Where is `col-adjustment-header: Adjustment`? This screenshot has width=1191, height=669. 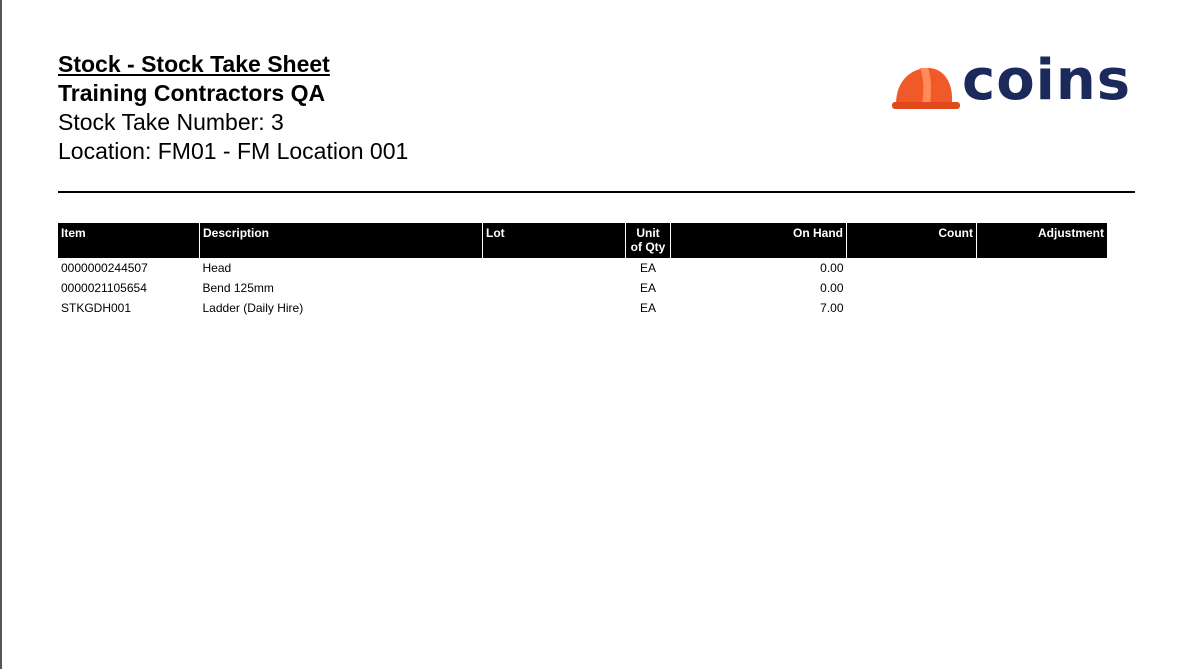 col-adjustment-header: Adjustment is located at coordinates (1041, 240).